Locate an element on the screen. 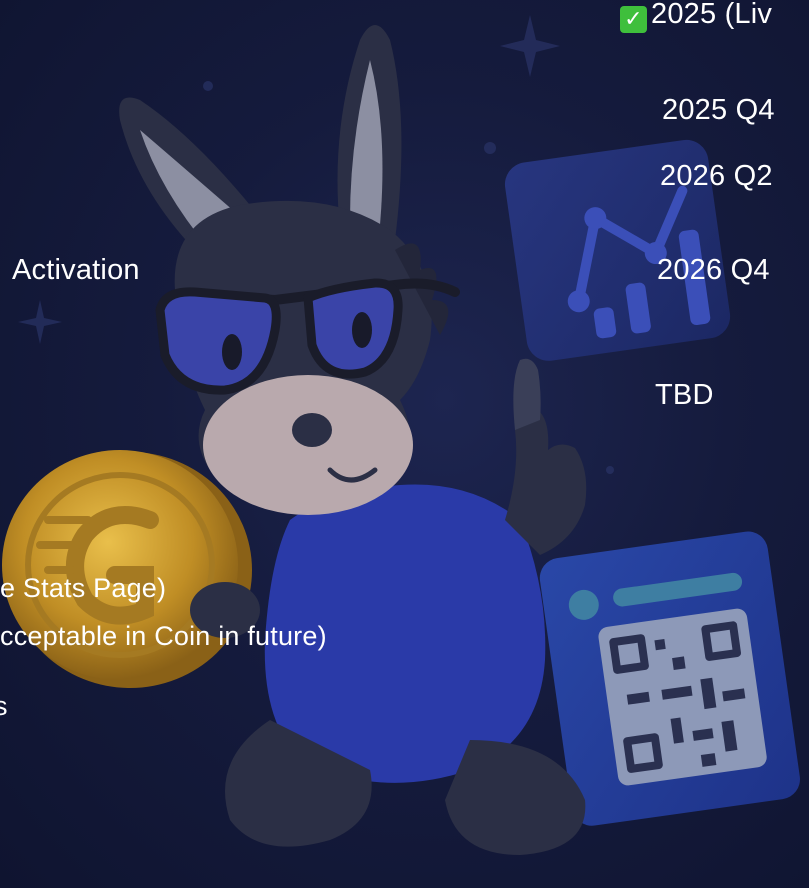  timeline-item-tbd: TBD is located at coordinates (684, 395).